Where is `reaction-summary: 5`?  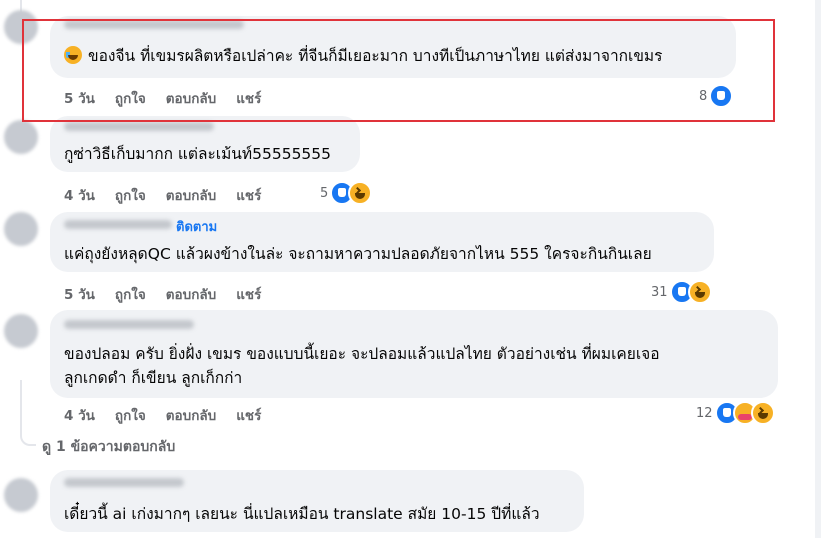 reaction-summary: 5 is located at coordinates (346, 193).